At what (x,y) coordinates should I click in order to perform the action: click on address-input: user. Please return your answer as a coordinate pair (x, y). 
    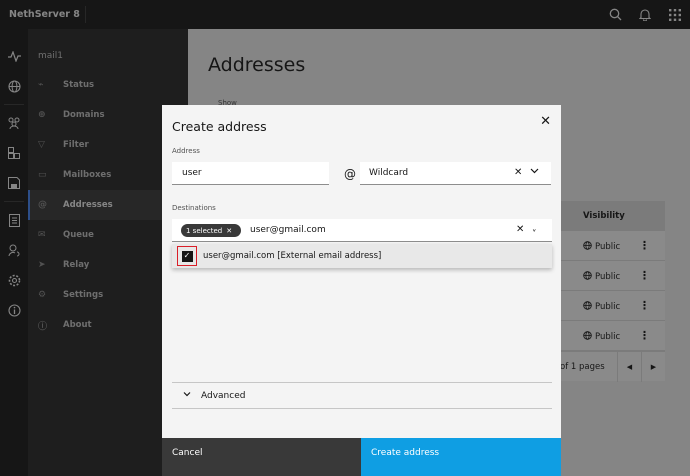
    Looking at the image, I should click on (250, 173).